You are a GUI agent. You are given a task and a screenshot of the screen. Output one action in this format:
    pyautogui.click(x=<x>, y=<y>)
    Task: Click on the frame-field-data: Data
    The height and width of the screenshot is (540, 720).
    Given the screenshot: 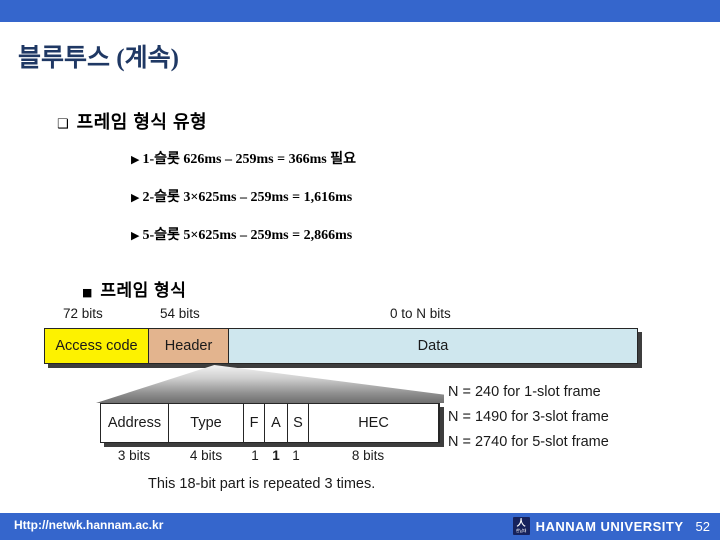 What is the action you would take?
    pyautogui.click(x=433, y=346)
    